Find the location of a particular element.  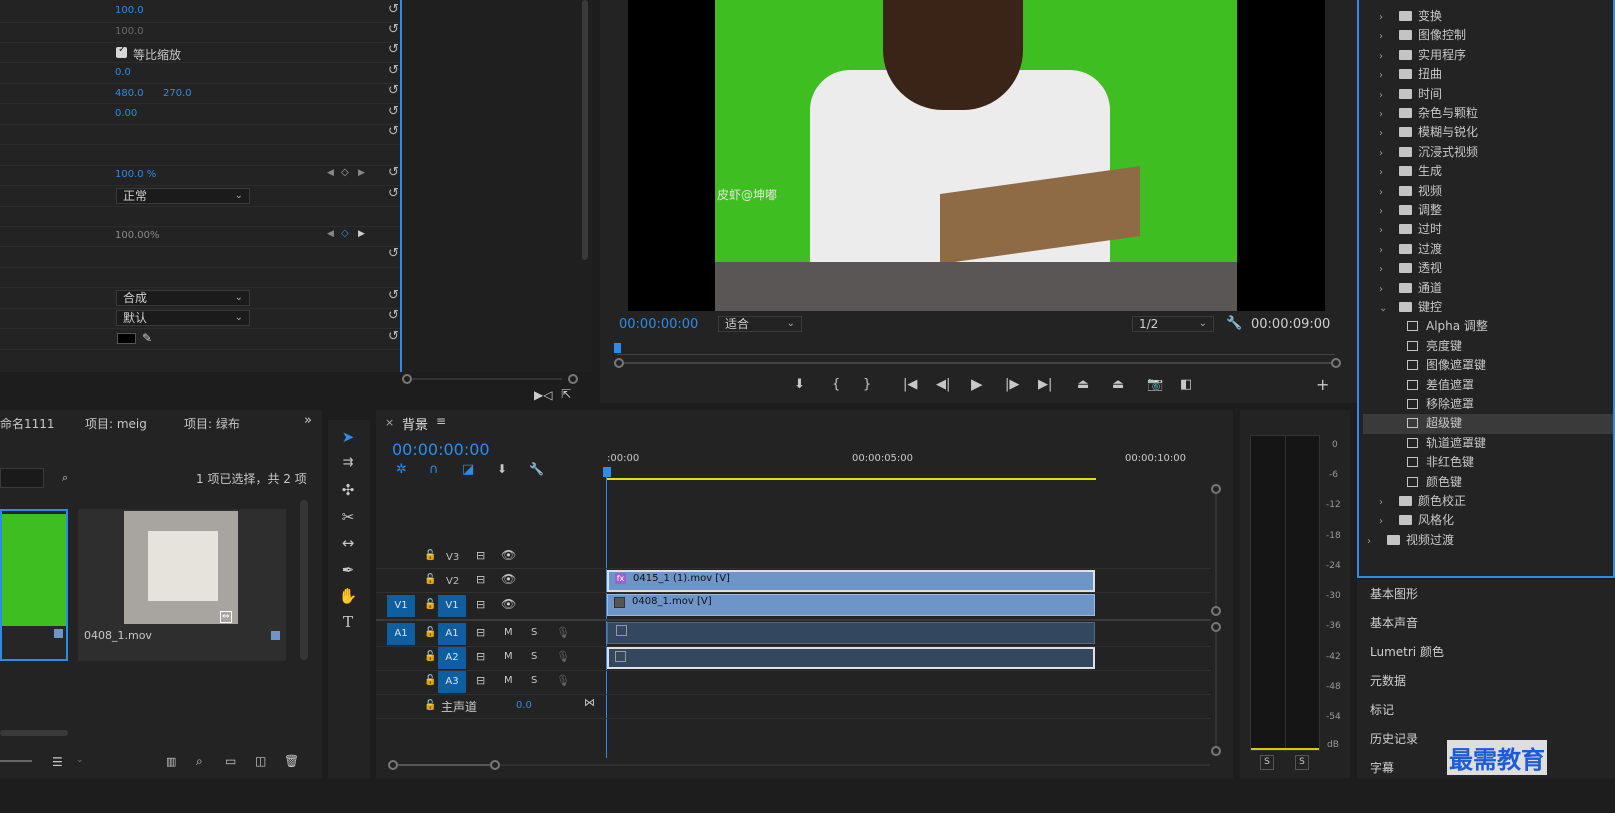

step-forward-icon: |▶ is located at coordinates (1012, 384).